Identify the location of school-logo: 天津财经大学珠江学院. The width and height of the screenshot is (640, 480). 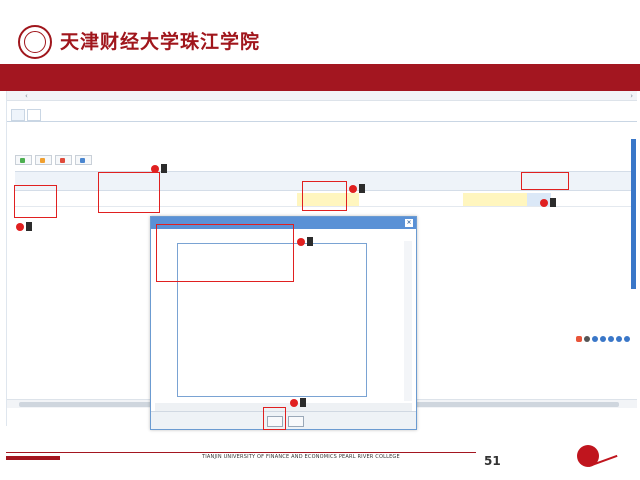
(139, 42).